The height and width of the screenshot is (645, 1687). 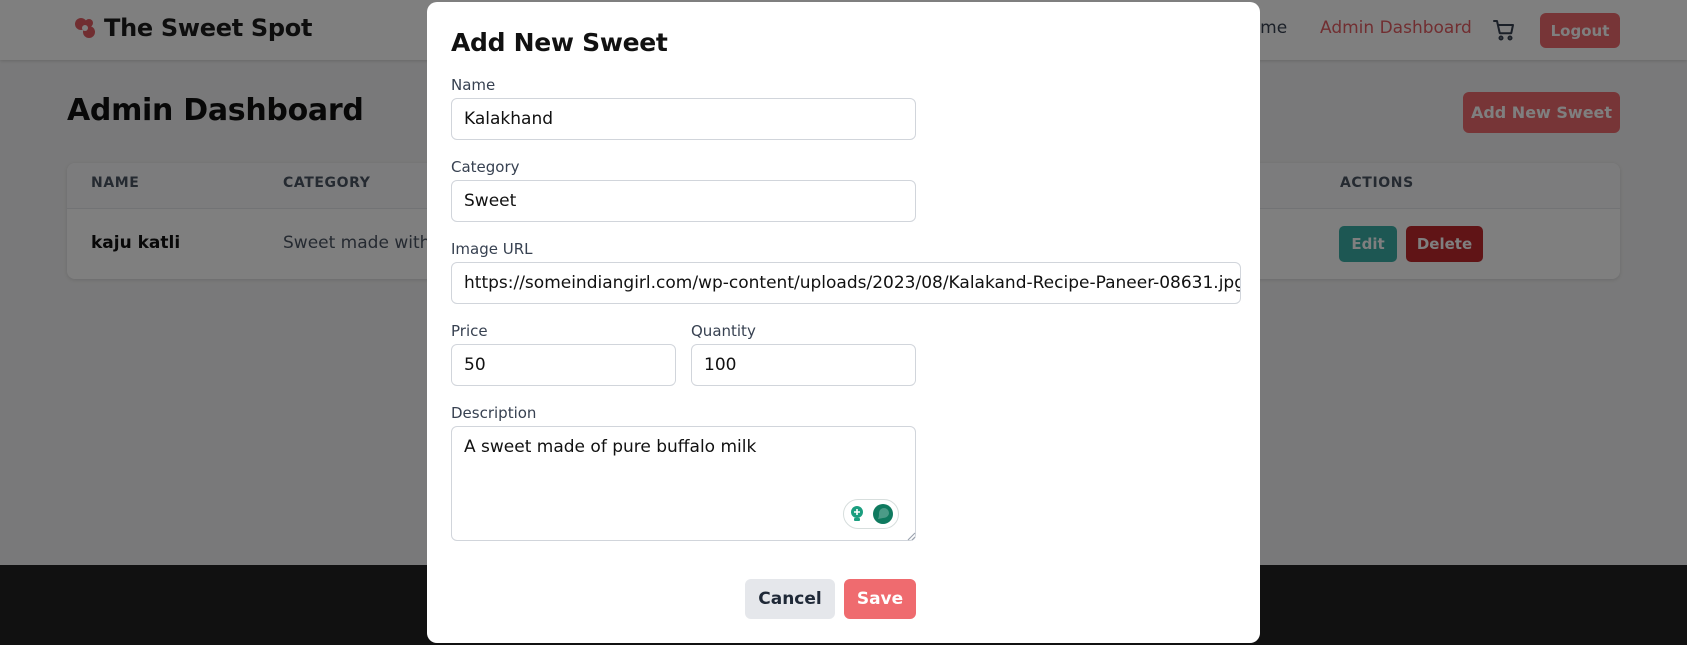 What do you see at coordinates (494, 413) in the screenshot?
I see `description-label: Description` at bounding box center [494, 413].